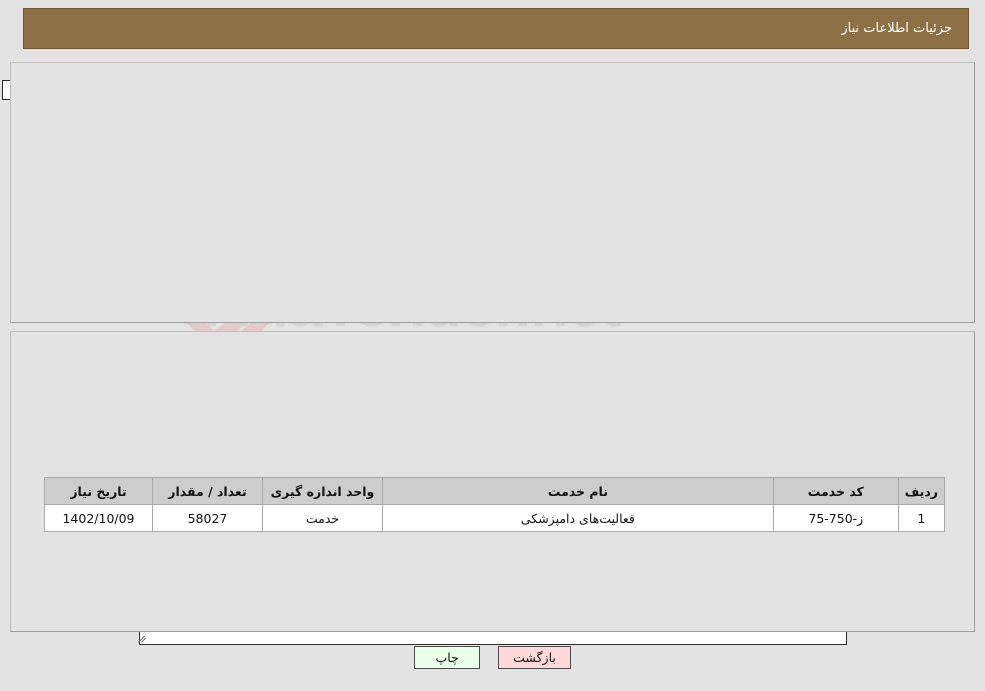  What do you see at coordinates (322, 518) in the screenshot?
I see `cell-unit: خدمت` at bounding box center [322, 518].